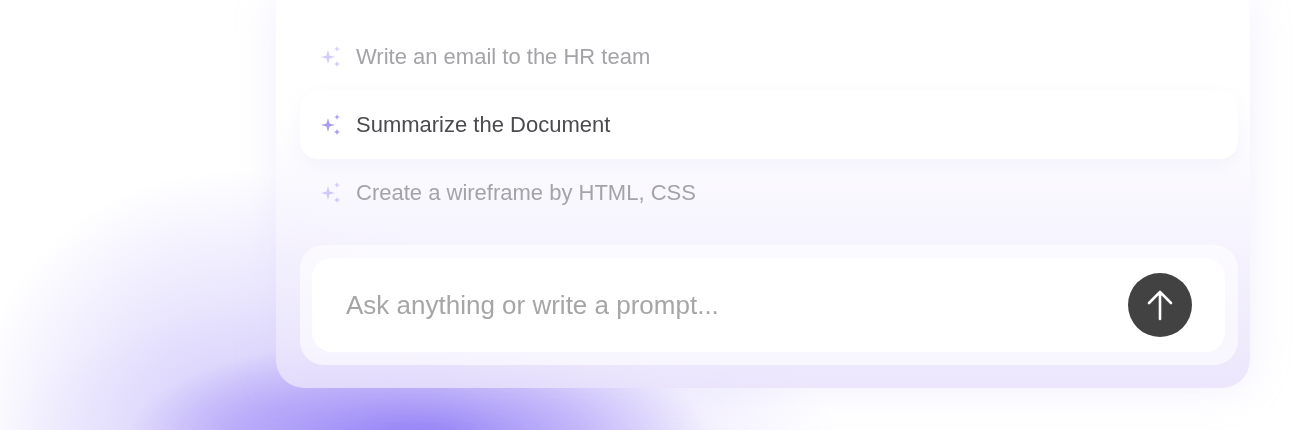 This screenshot has height=430, width=1300. What do you see at coordinates (769, 125) in the screenshot?
I see `suggestion-item: Summarize the Document` at bounding box center [769, 125].